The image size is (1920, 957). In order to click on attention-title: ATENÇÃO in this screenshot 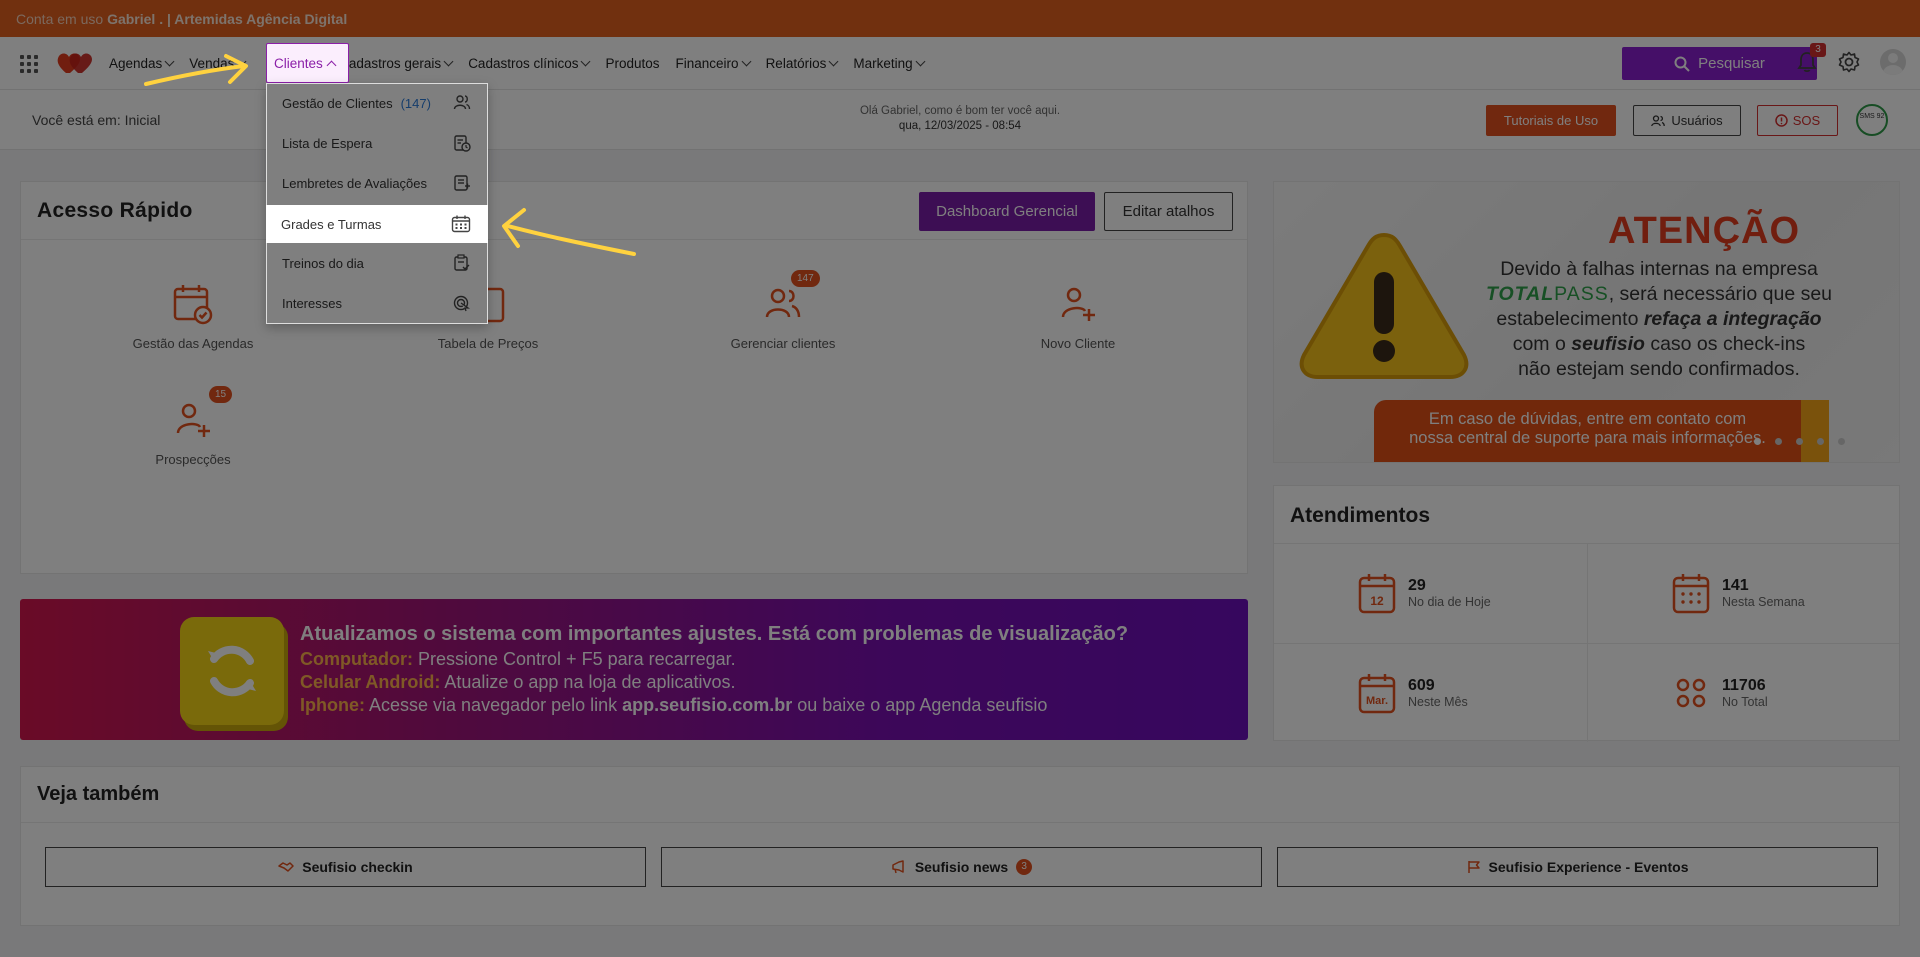, I will do `click(1704, 231)`.